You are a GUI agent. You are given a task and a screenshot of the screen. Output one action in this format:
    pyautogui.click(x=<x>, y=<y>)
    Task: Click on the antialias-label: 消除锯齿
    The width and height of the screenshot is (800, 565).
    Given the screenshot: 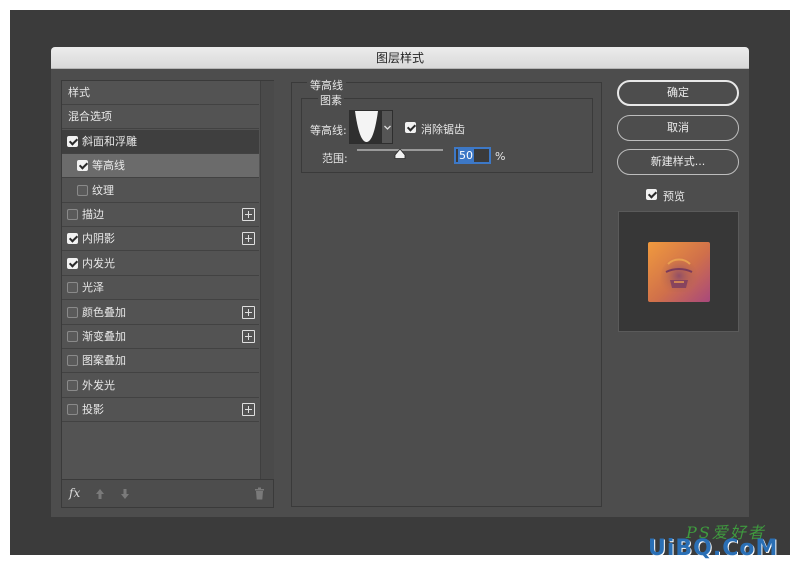 What is the action you would take?
    pyautogui.click(x=443, y=129)
    